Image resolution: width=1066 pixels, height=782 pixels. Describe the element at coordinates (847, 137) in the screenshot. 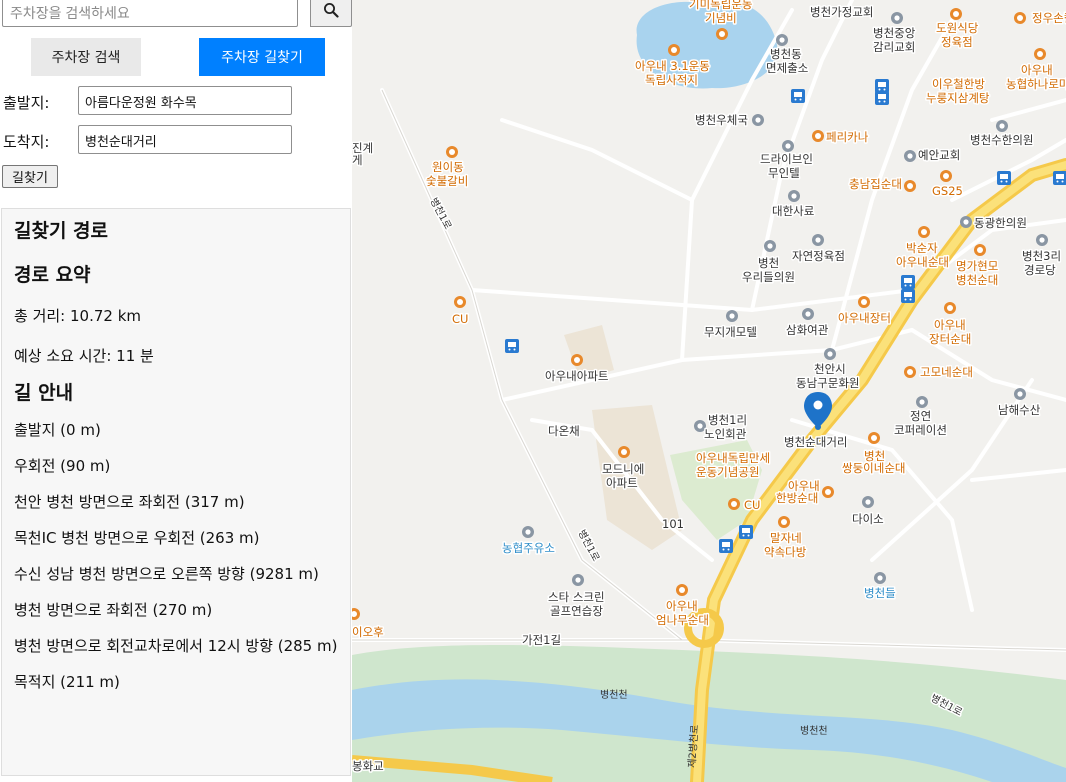

I see `map-label: 페리카나` at that location.